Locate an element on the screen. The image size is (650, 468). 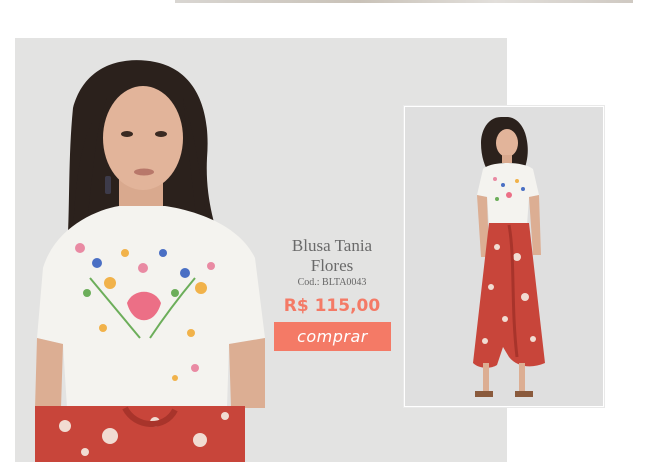
product-code: Cod.: BLTA0043 is located at coordinates (332, 282).